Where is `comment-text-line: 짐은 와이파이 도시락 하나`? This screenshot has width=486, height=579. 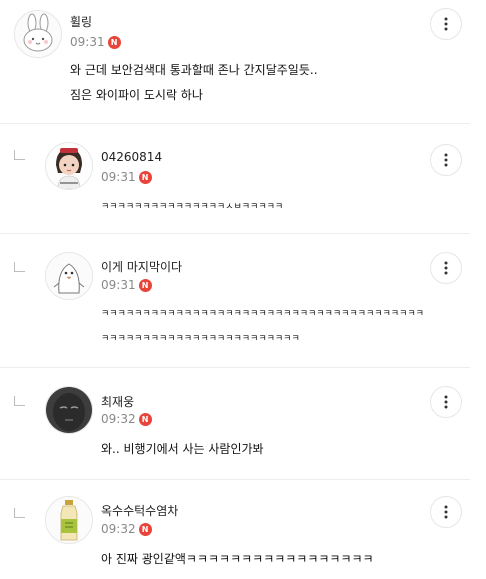 comment-text-line: 짐은 와이파이 도시락 하나 is located at coordinates (136, 95).